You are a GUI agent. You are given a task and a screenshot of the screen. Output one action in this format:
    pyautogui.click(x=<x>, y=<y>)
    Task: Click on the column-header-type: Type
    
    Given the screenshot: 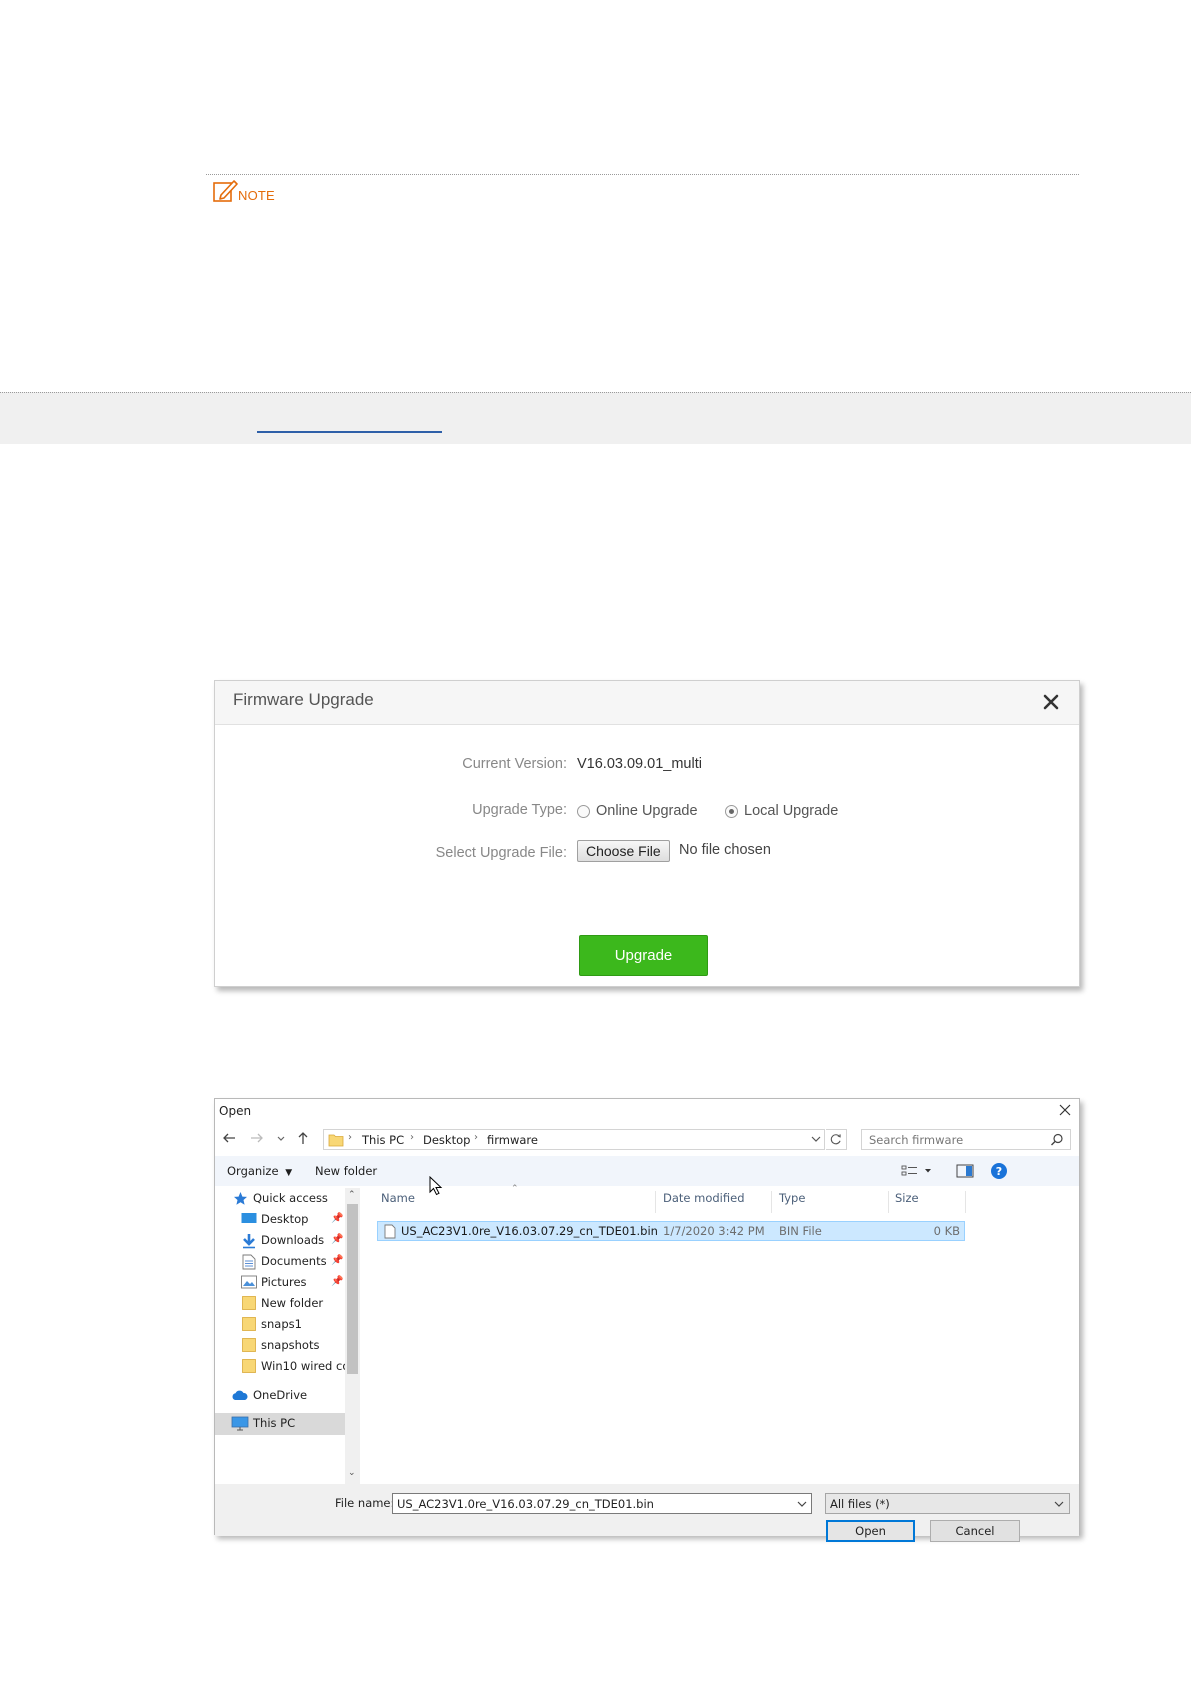 What is the action you would take?
    pyautogui.click(x=792, y=1203)
    